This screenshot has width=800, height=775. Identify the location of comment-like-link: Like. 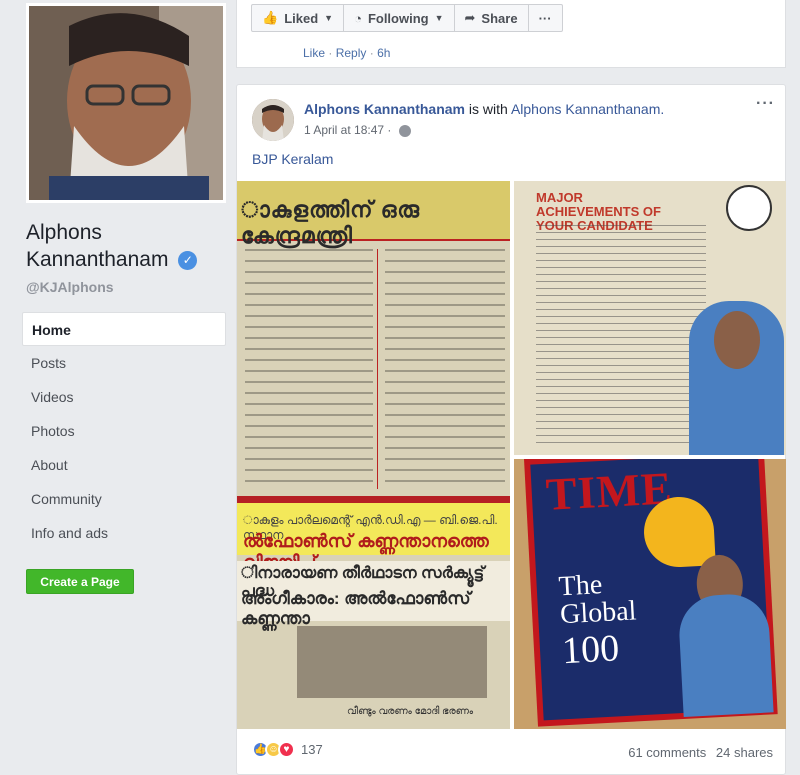
(314, 53).